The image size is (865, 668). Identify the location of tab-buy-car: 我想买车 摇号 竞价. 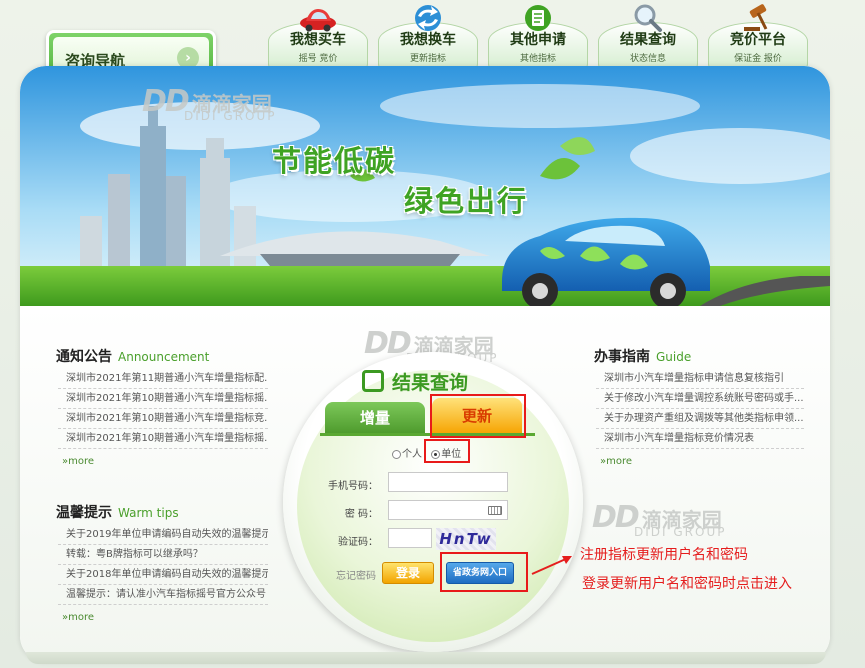
(318, 39).